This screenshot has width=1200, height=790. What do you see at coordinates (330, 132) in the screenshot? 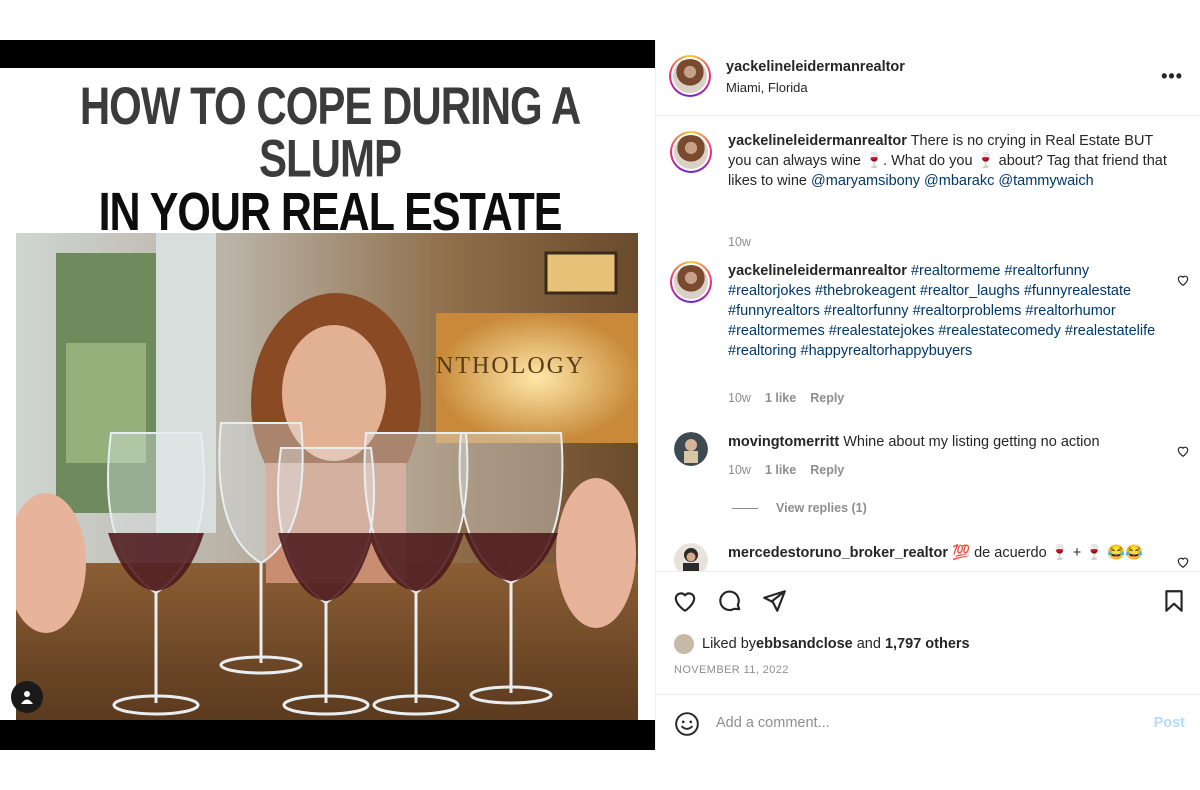
I see `headline-line-1: HOW TO COPE DURING A SLUMP` at bounding box center [330, 132].